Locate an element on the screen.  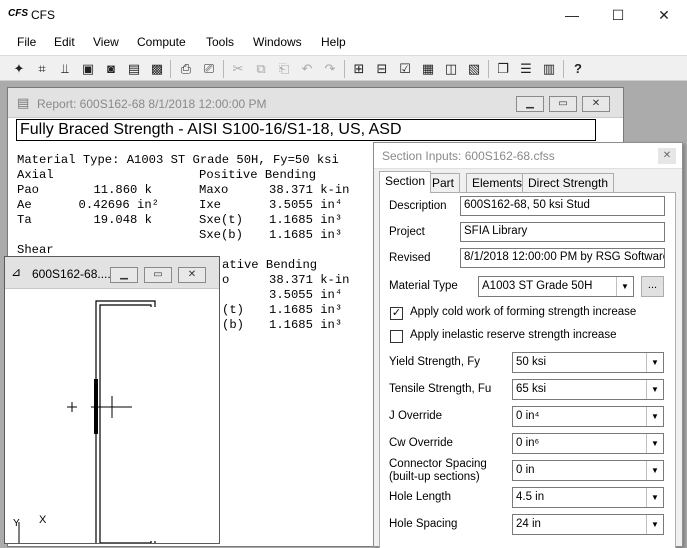
bending2-row-label: (b) is located at coordinates (233, 325).